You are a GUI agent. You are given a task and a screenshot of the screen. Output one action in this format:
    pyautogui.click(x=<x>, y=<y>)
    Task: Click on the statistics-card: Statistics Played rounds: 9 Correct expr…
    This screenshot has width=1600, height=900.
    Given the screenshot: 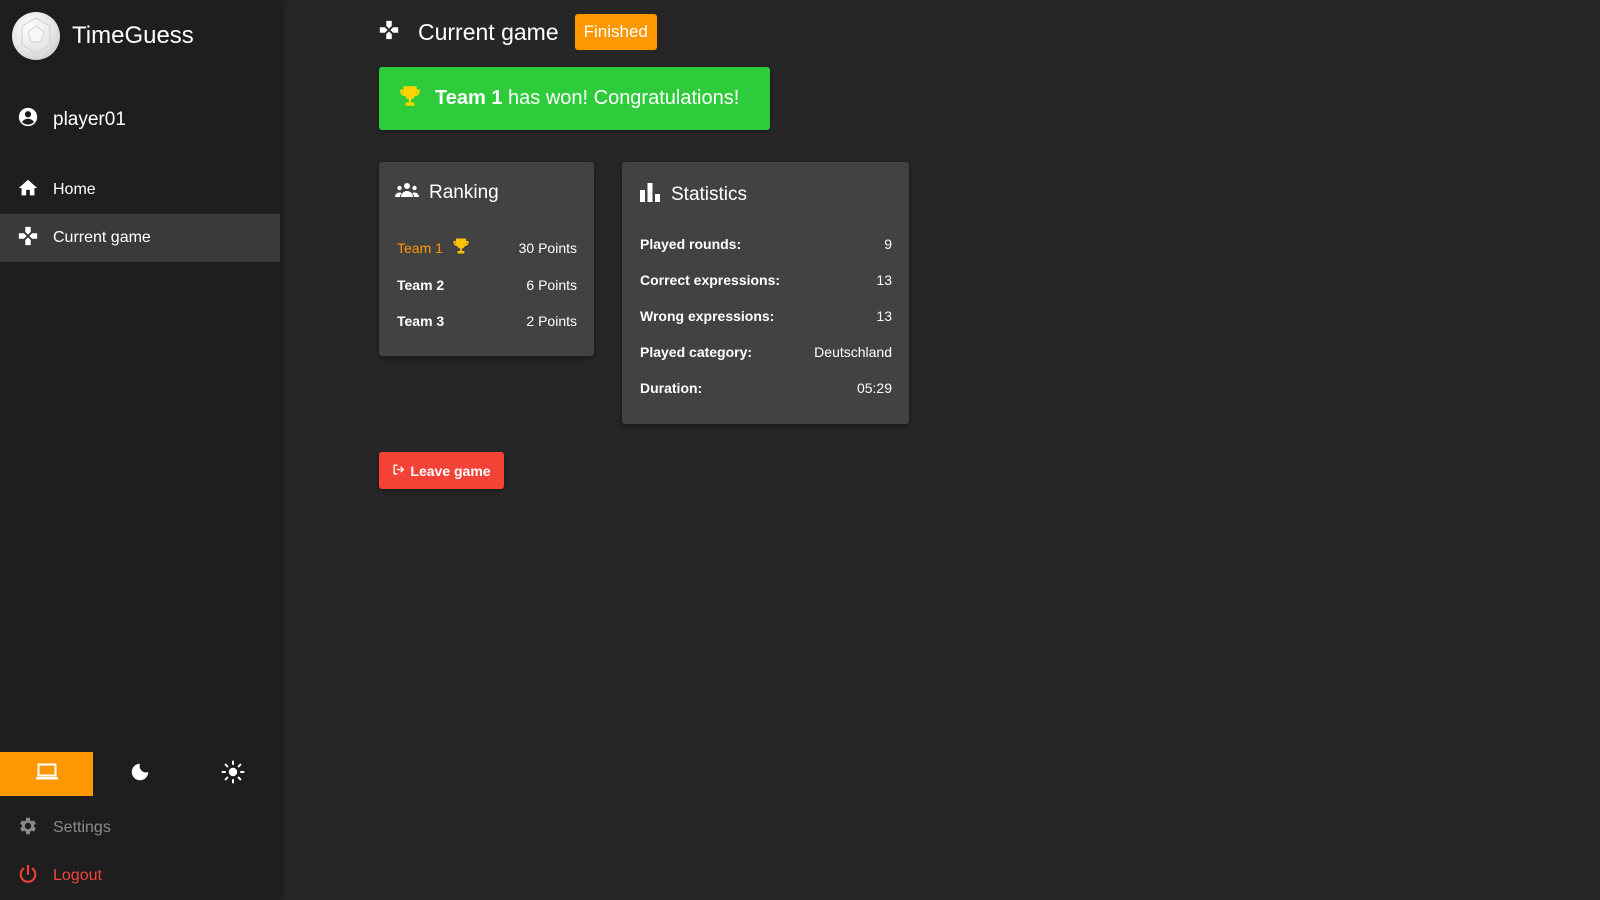 What is the action you would take?
    pyautogui.click(x=765, y=293)
    